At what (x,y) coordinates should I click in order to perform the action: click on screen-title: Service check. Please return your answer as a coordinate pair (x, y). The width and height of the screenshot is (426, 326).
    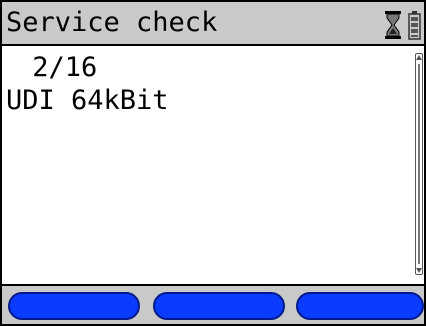
    Looking at the image, I should click on (112, 22).